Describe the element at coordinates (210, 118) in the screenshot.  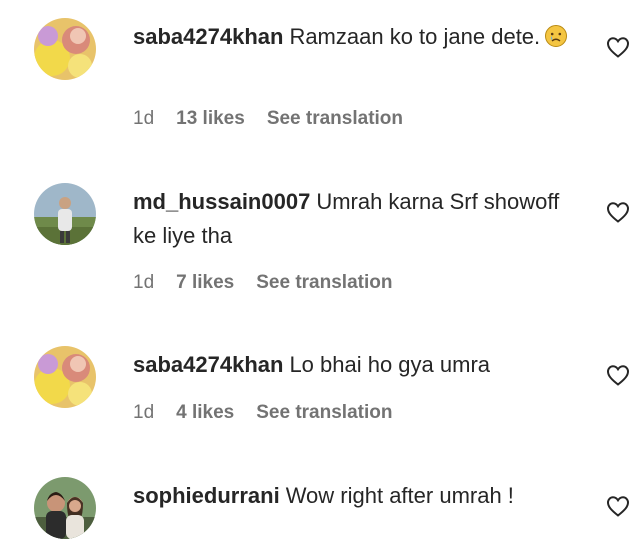
I see `comment-likes: 13 likes` at that location.